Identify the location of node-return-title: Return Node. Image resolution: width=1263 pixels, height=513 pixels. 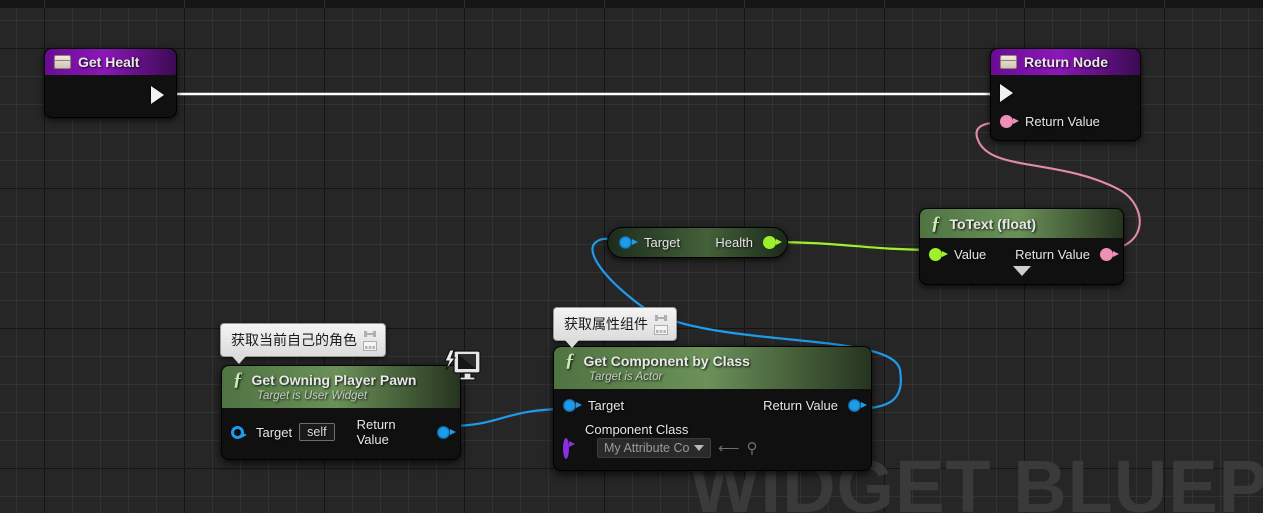
(1066, 62).